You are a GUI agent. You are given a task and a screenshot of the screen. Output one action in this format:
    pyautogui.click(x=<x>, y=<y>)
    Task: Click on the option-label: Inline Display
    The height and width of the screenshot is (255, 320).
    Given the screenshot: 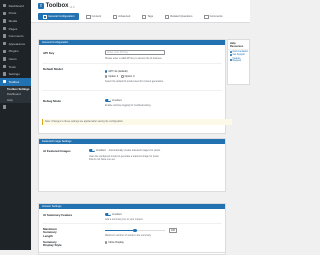 What is the action you would take?
    pyautogui.click(x=115, y=242)
    